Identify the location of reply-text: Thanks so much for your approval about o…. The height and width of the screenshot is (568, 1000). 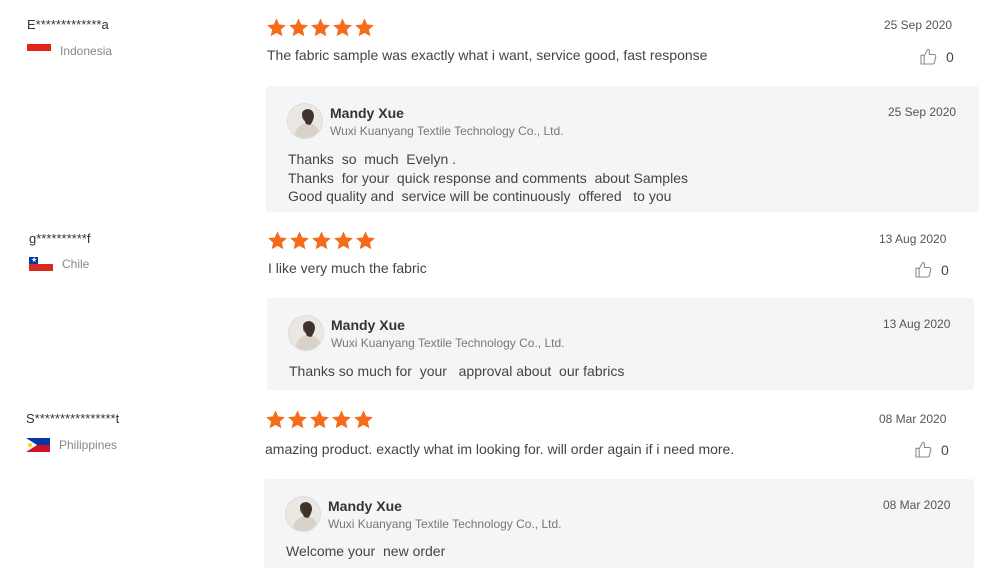
(456, 371).